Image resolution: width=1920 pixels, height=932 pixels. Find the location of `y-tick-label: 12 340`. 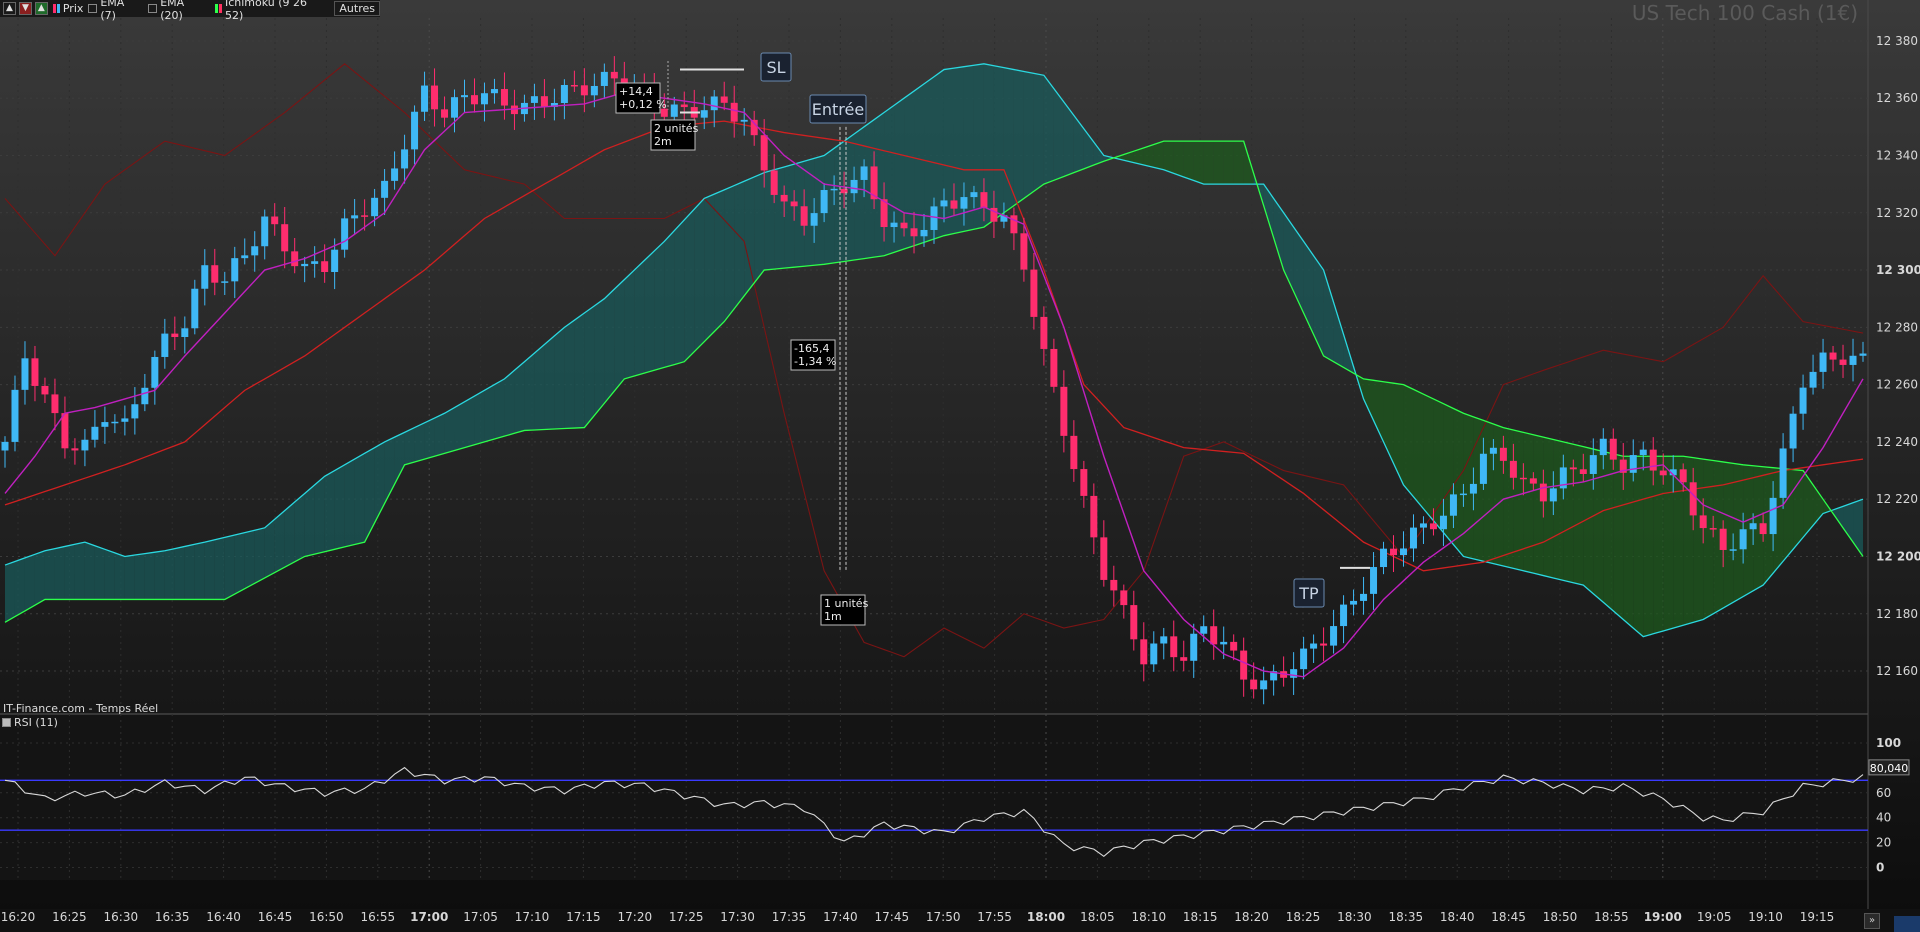

y-tick-label: 12 340 is located at coordinates (1897, 155).